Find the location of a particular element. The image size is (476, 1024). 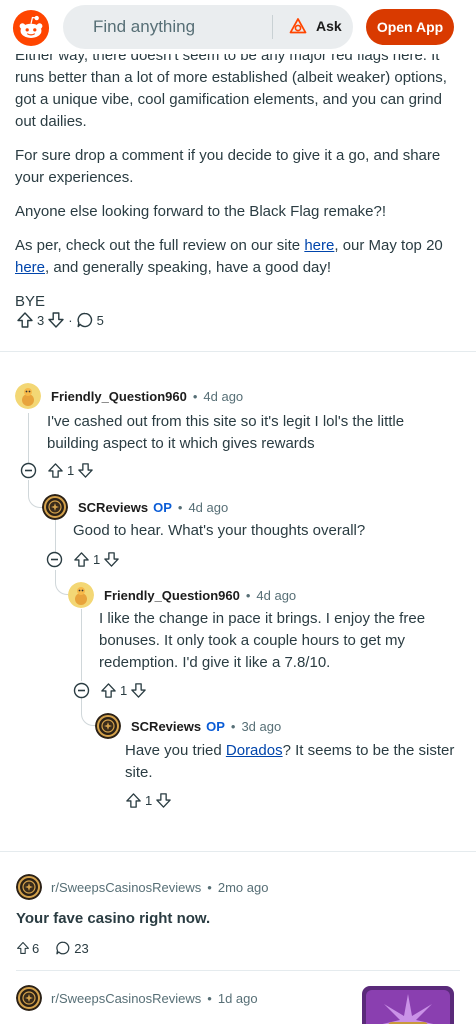

dorados-link: Dorados is located at coordinates (254, 750).